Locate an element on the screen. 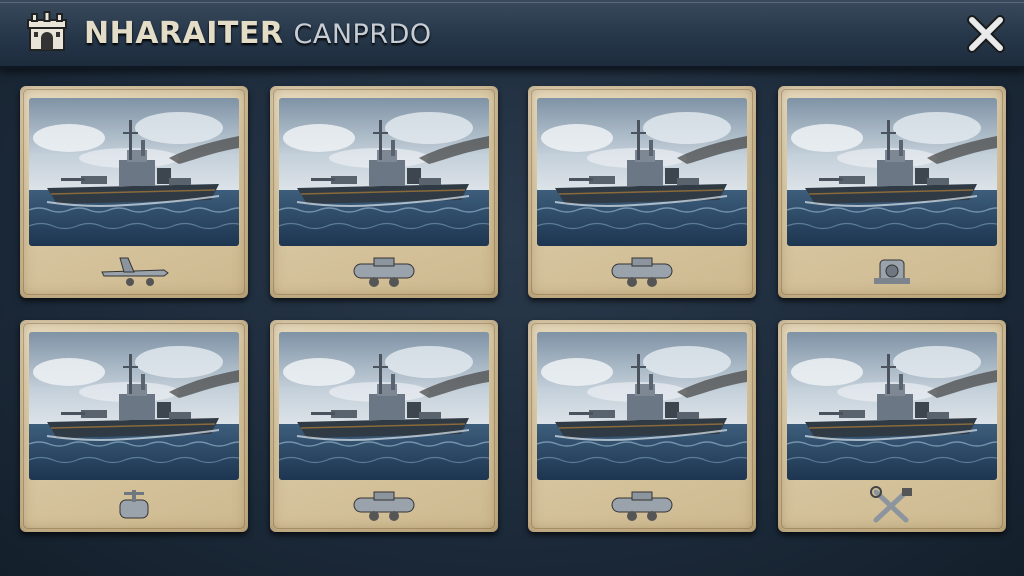 The height and width of the screenshot is (576, 1024). header-bar: NHARAITER CANPRDO is located at coordinates (512, 34).